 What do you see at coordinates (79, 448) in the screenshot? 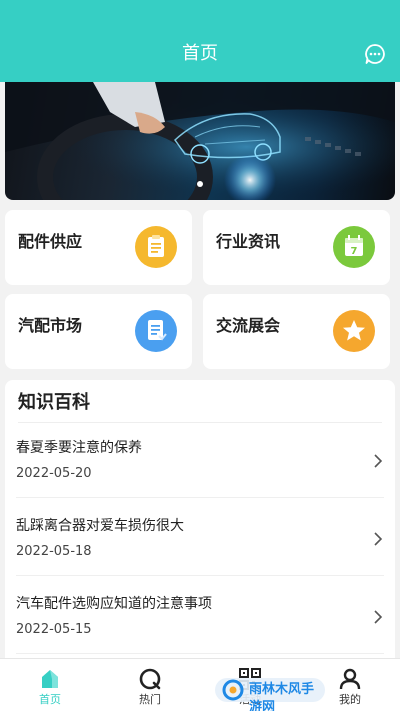
I see `article-title: 春夏季要注意的保养` at bounding box center [79, 448].